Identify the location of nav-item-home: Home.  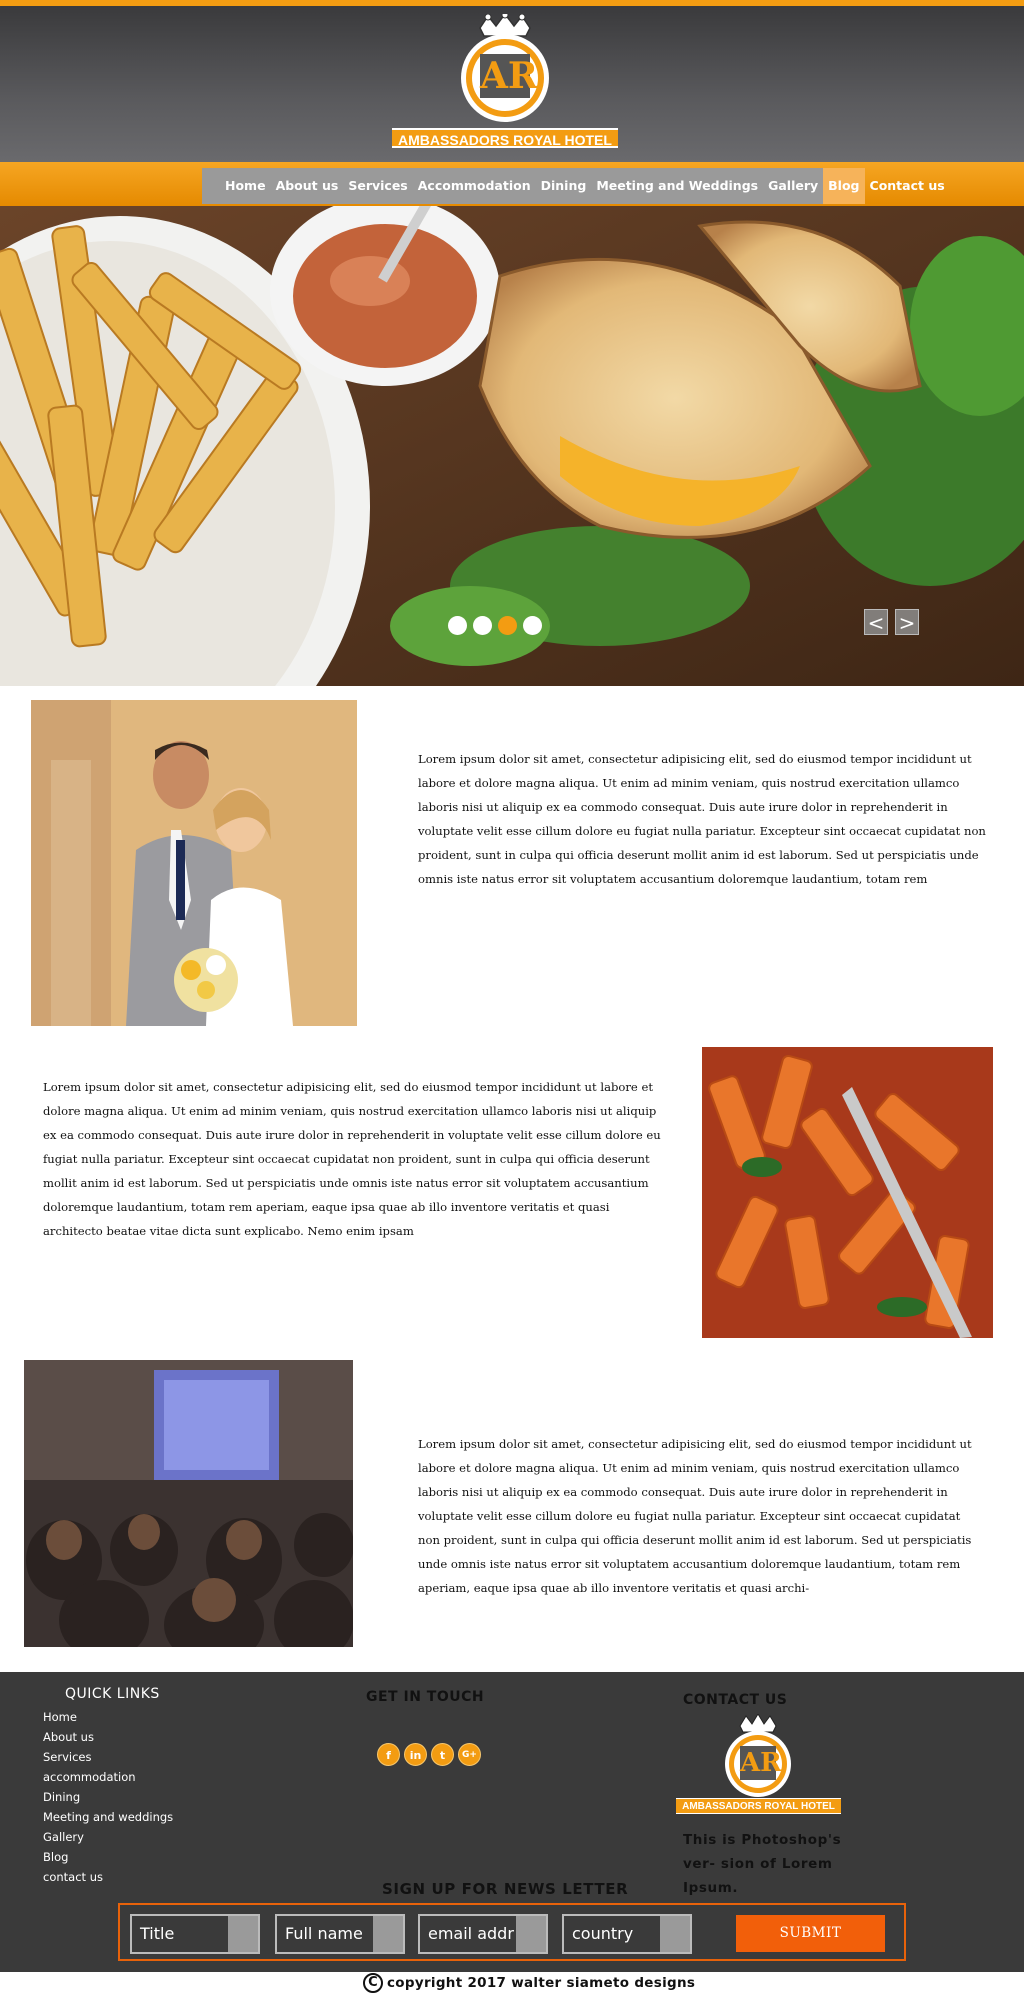
(245, 186).